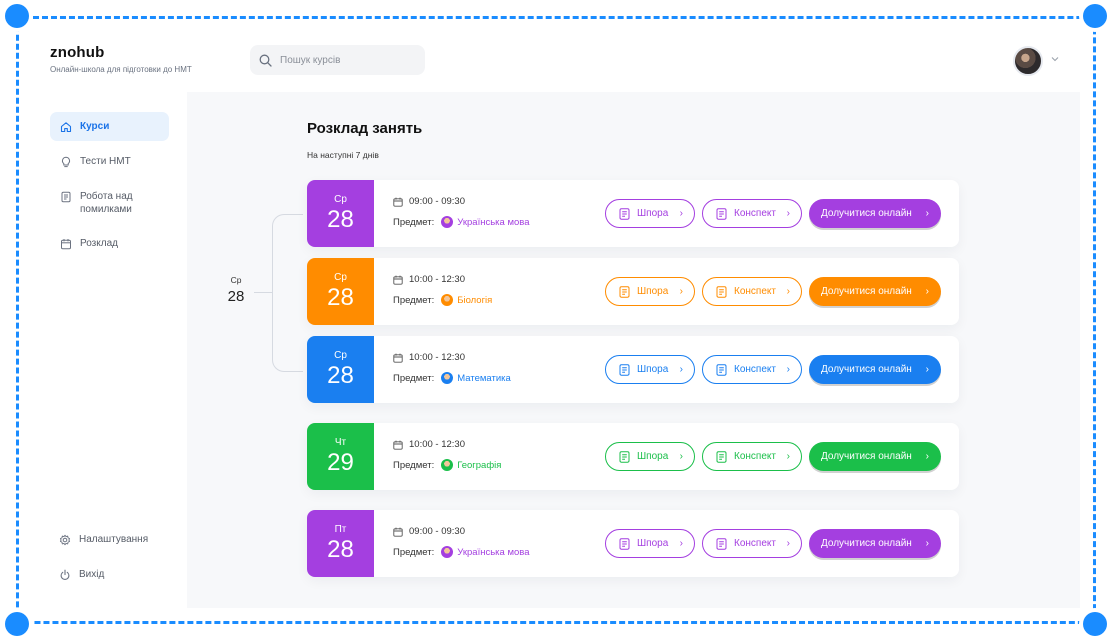  What do you see at coordinates (121, 69) in the screenshot?
I see `app-tagline: Онлайн-школа для підготовки до НМТ` at bounding box center [121, 69].